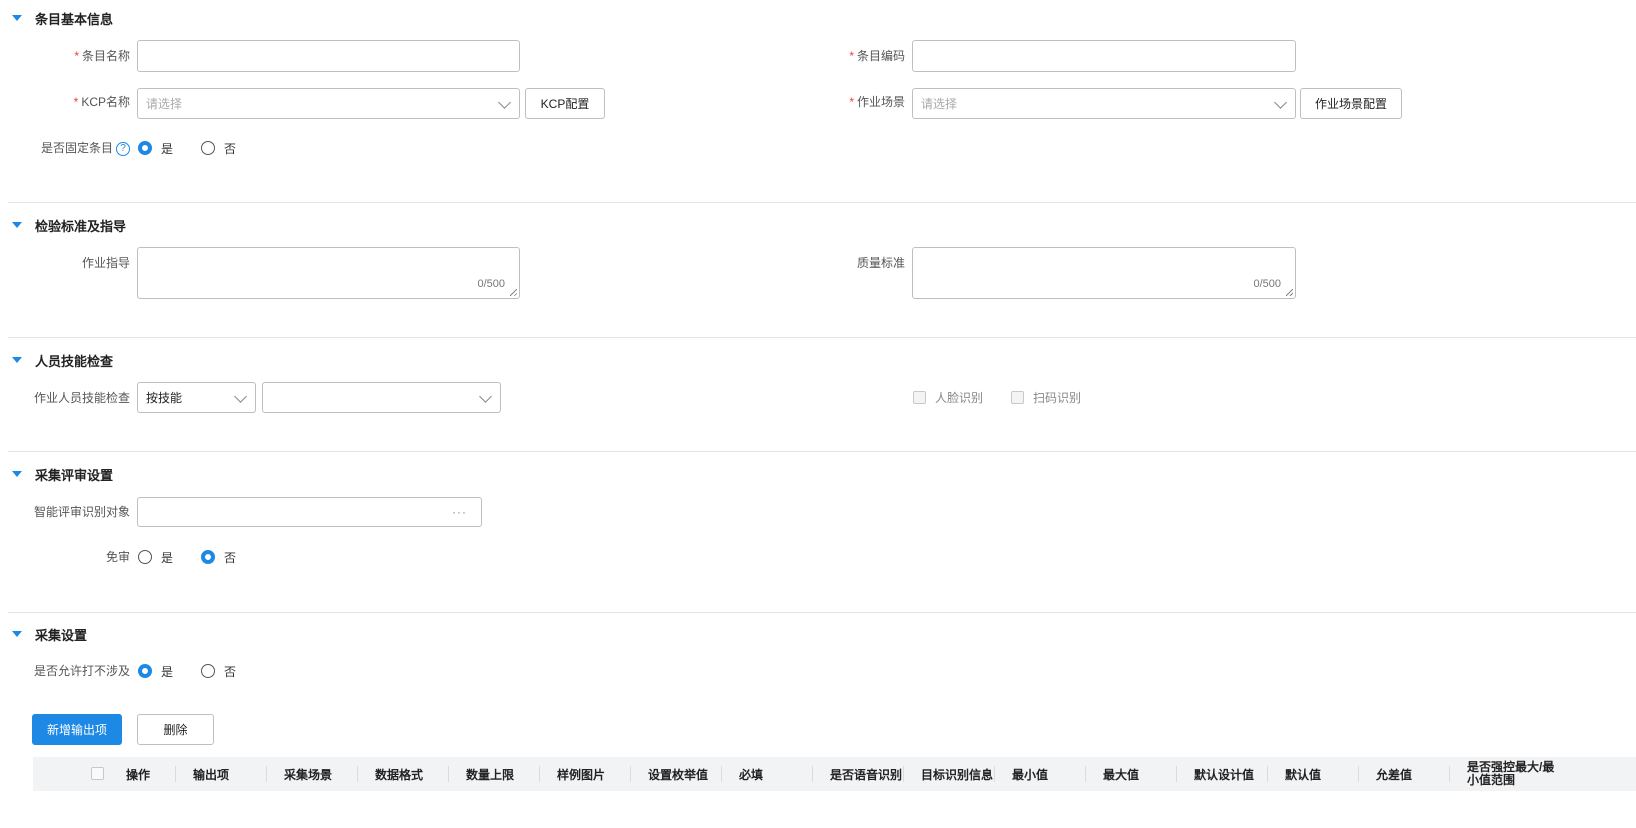 This screenshot has height=828, width=1636. I want to click on exempt-label: 免审, so click(117, 557).